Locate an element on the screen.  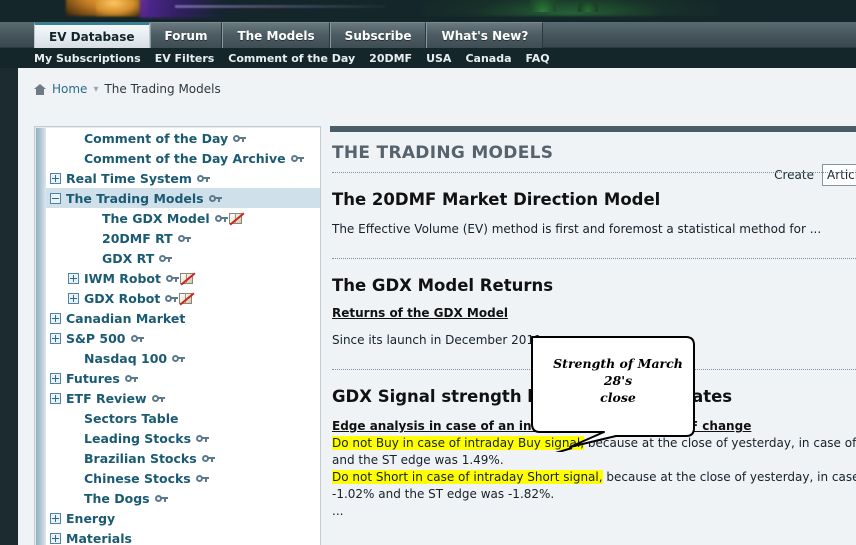
sidebar-item-label: Nasdaq 100 is located at coordinates (126, 358).